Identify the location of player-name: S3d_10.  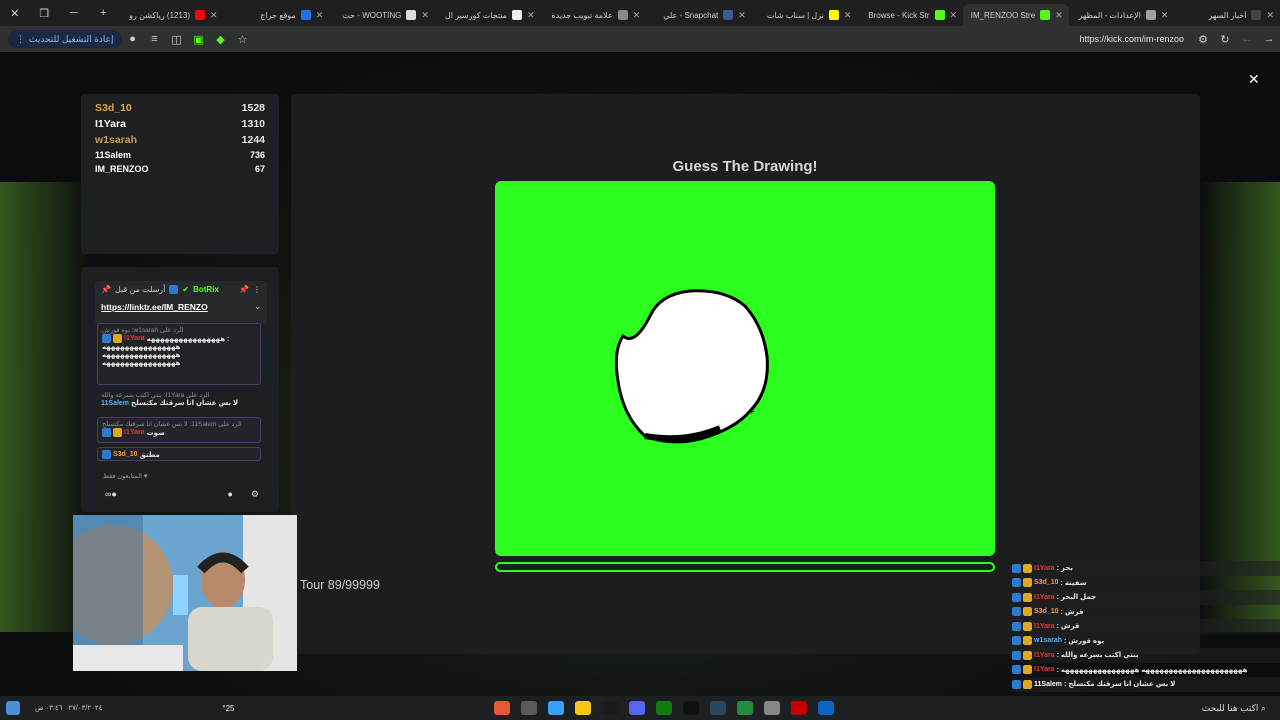
(113, 108).